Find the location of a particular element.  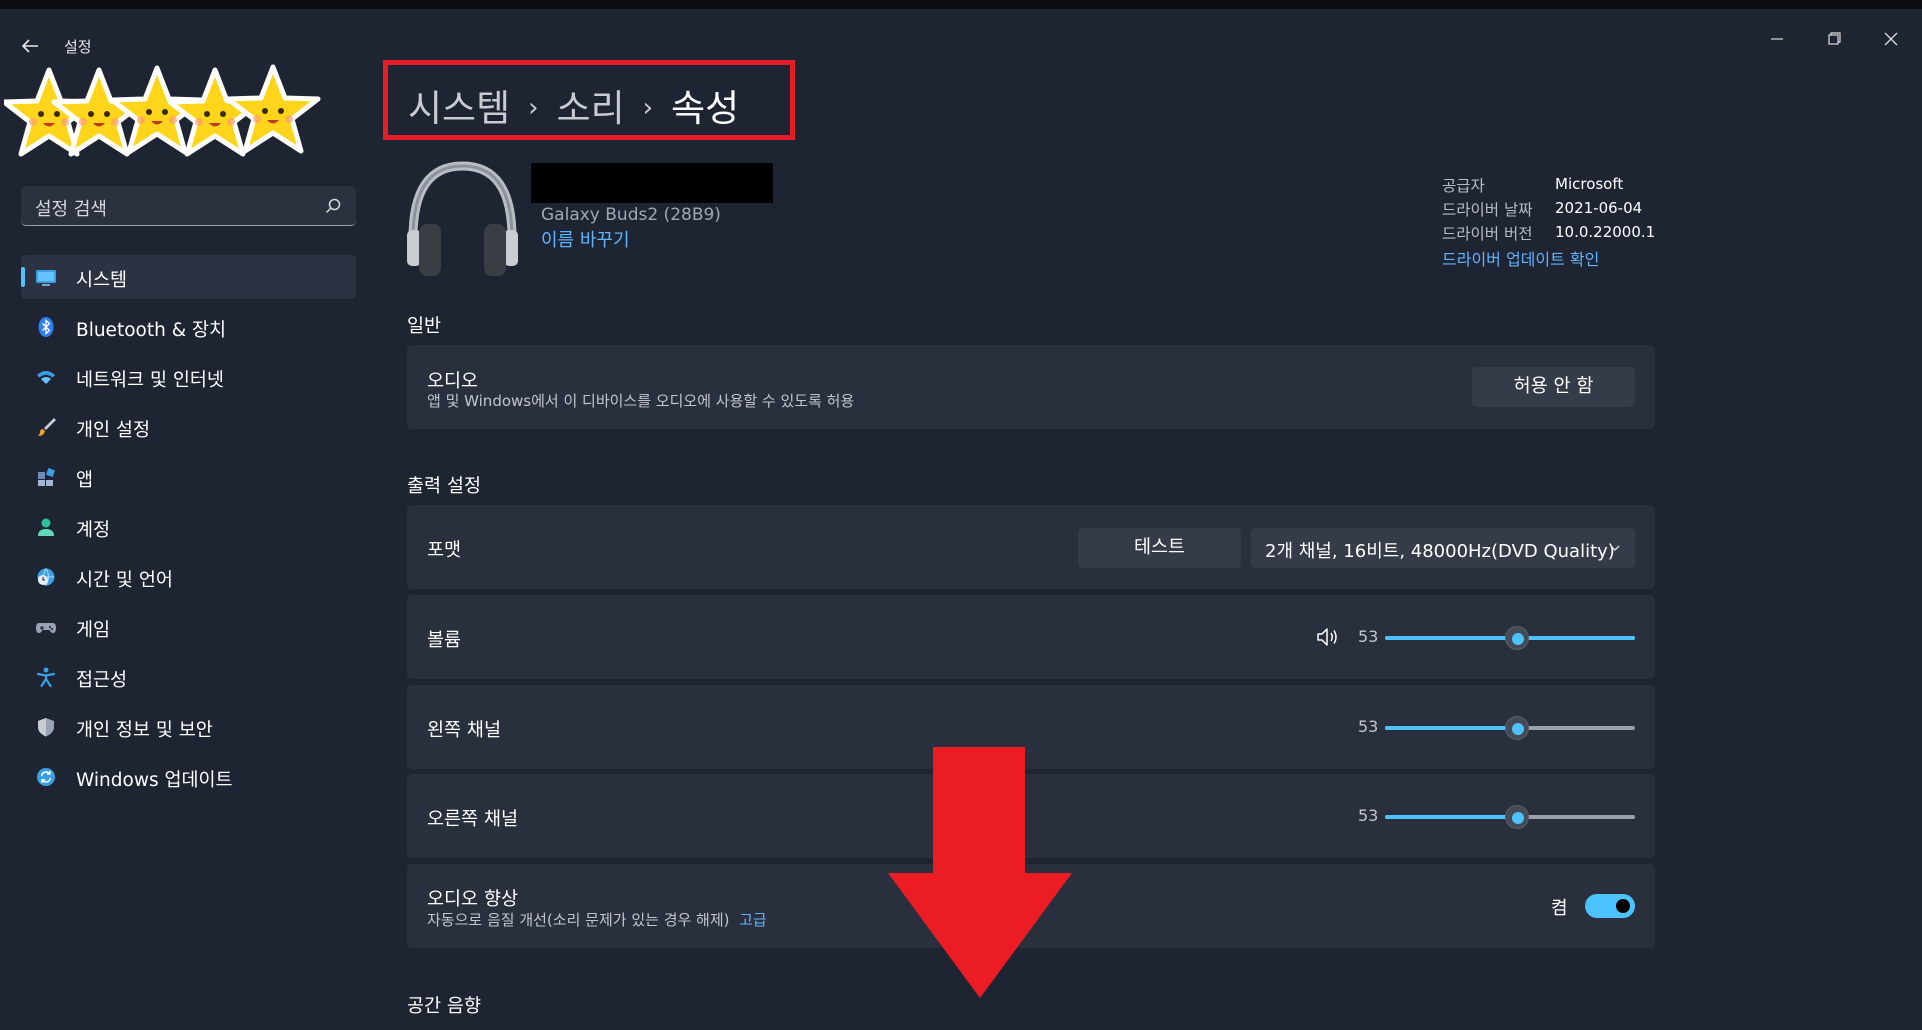

section-general-heading: 일반 is located at coordinates (424, 326).